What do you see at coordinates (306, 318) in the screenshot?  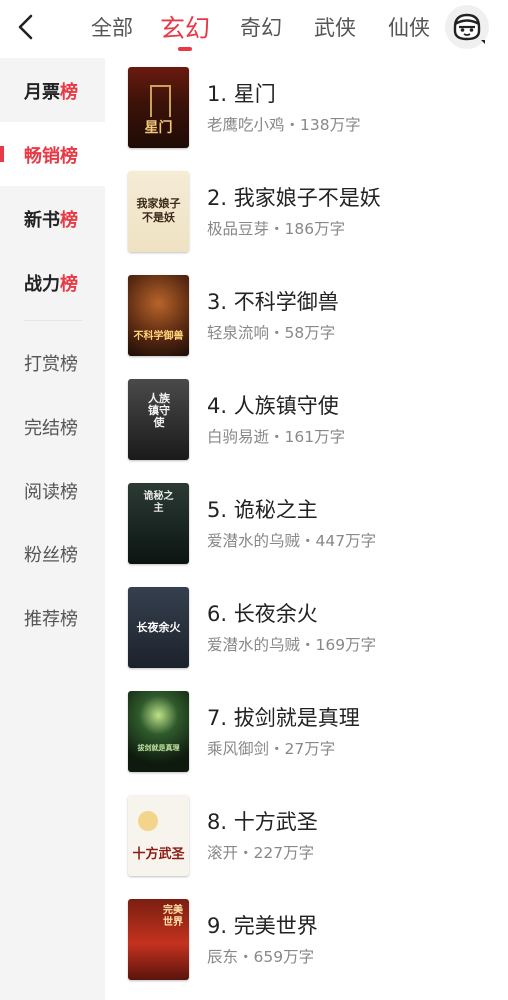 I see `book-list-item: 不科学御兽 3. 不科学御兽 轻泉流响・58万字` at bounding box center [306, 318].